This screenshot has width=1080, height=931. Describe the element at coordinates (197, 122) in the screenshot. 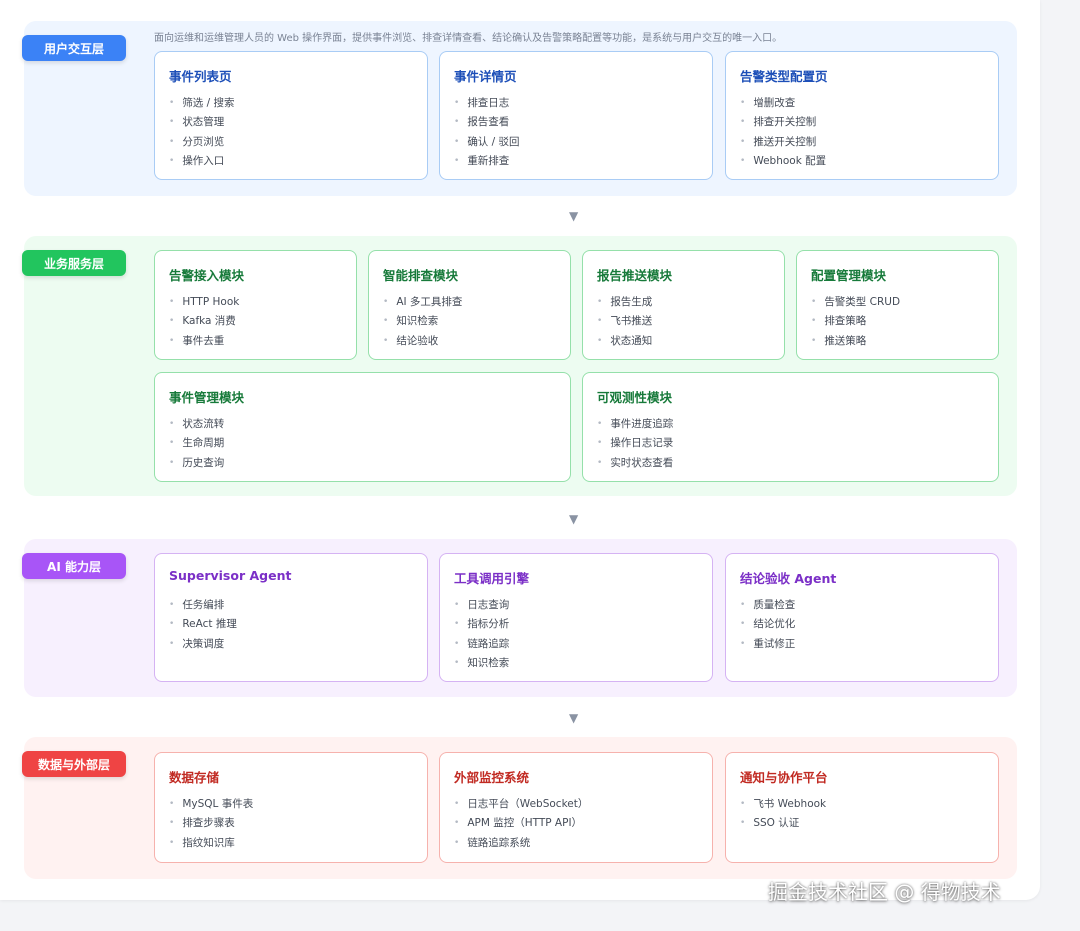

I see `list-item: • 状态管理` at that location.